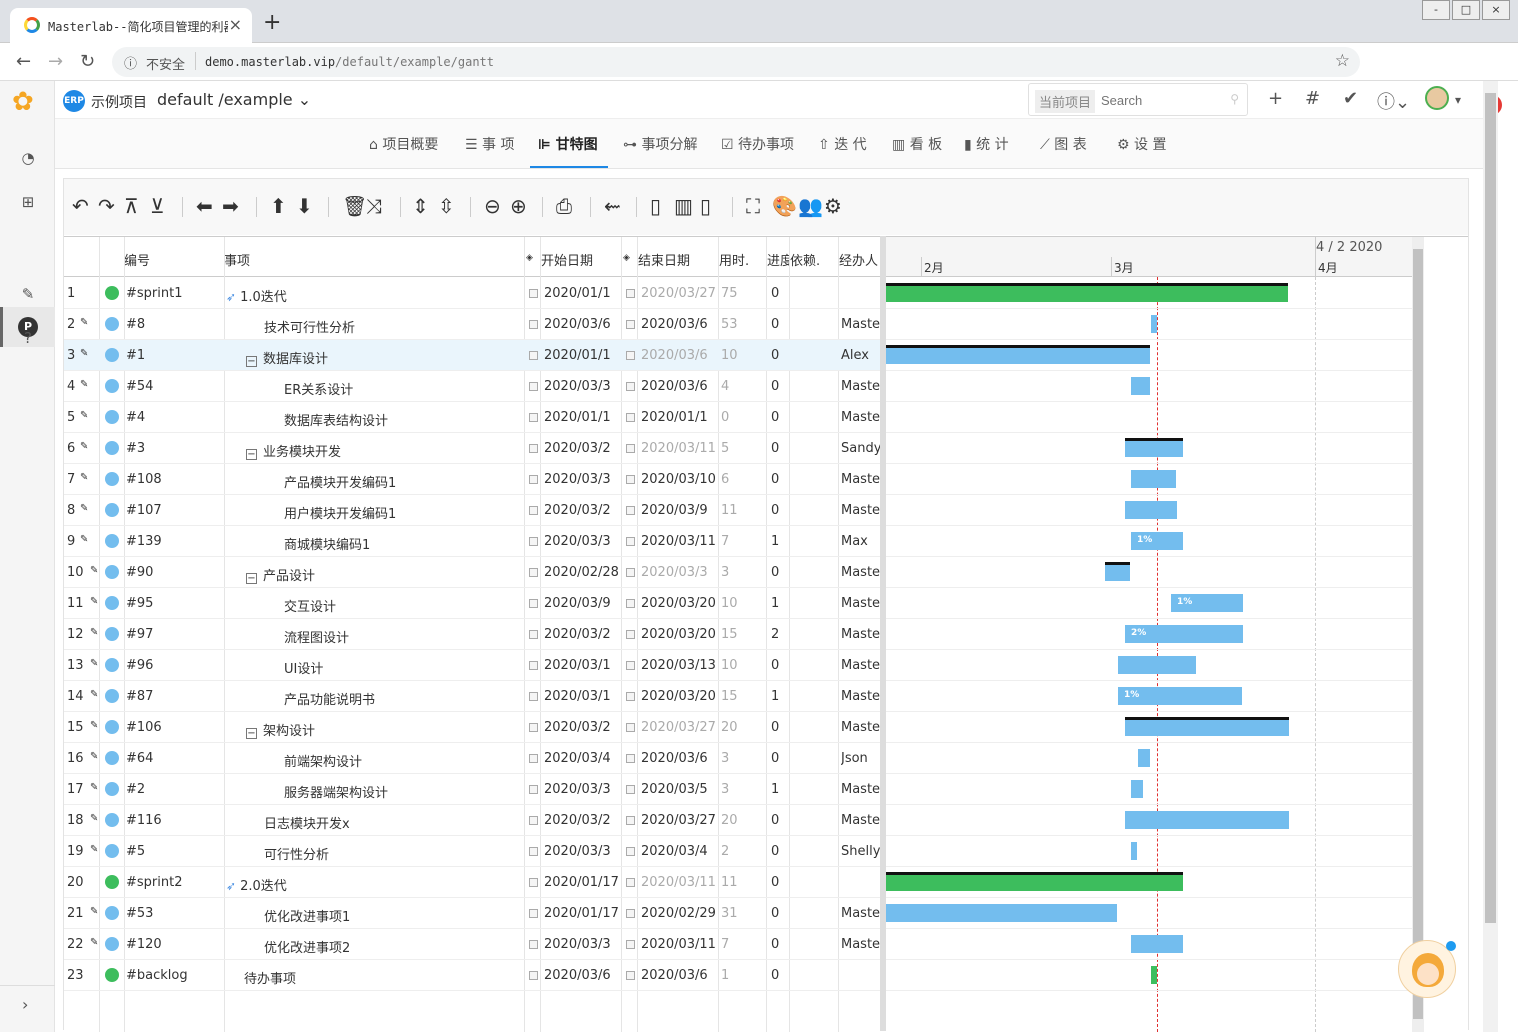  I want to click on scroll-thumb, so click(1418, 634).